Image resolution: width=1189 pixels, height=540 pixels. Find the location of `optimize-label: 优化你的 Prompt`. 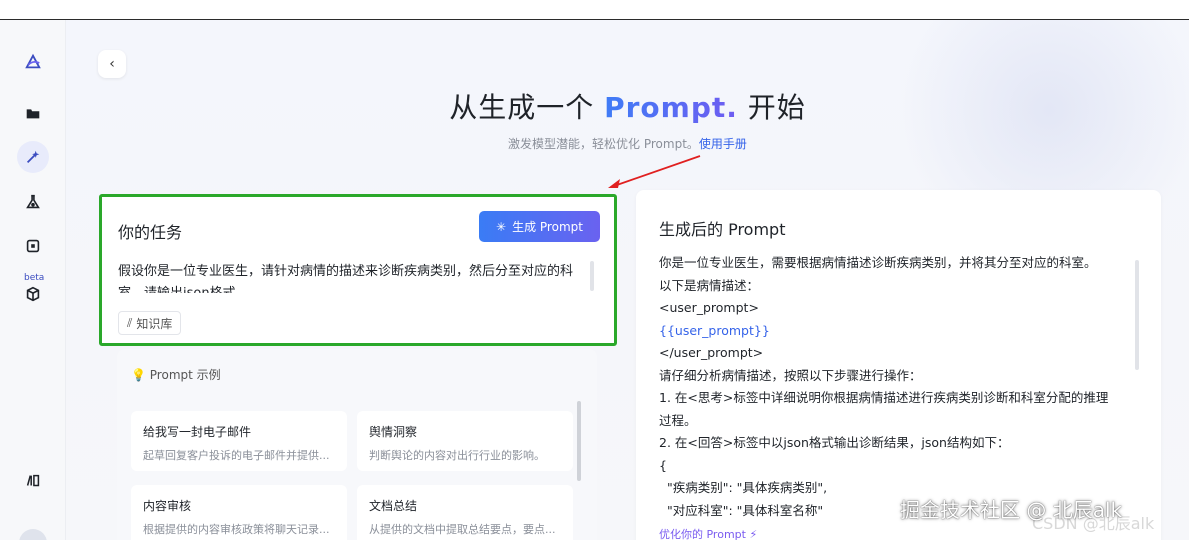

optimize-label: 优化你的 Prompt is located at coordinates (702, 534).